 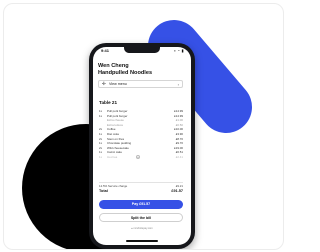 I want to click on view-menu-label: View menu, so click(x=118, y=84).